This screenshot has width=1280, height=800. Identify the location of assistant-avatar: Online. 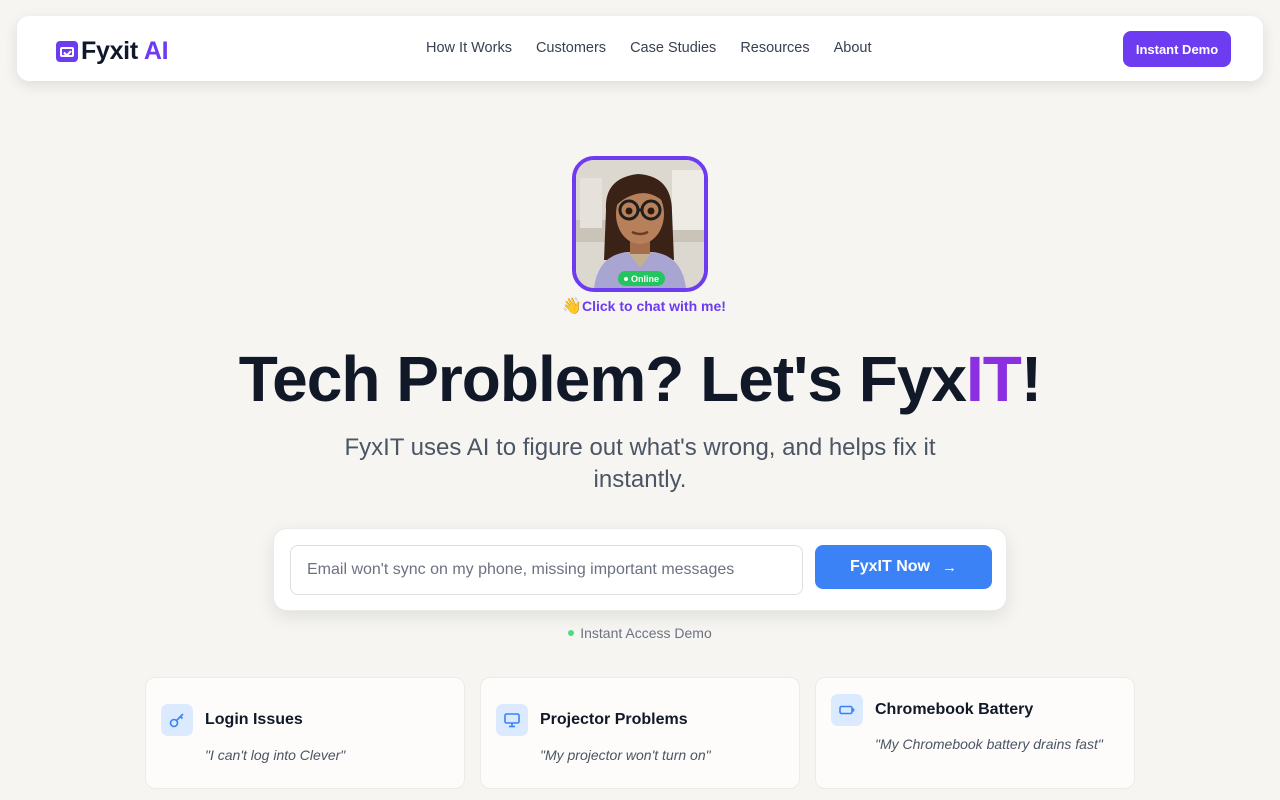
(640, 224).